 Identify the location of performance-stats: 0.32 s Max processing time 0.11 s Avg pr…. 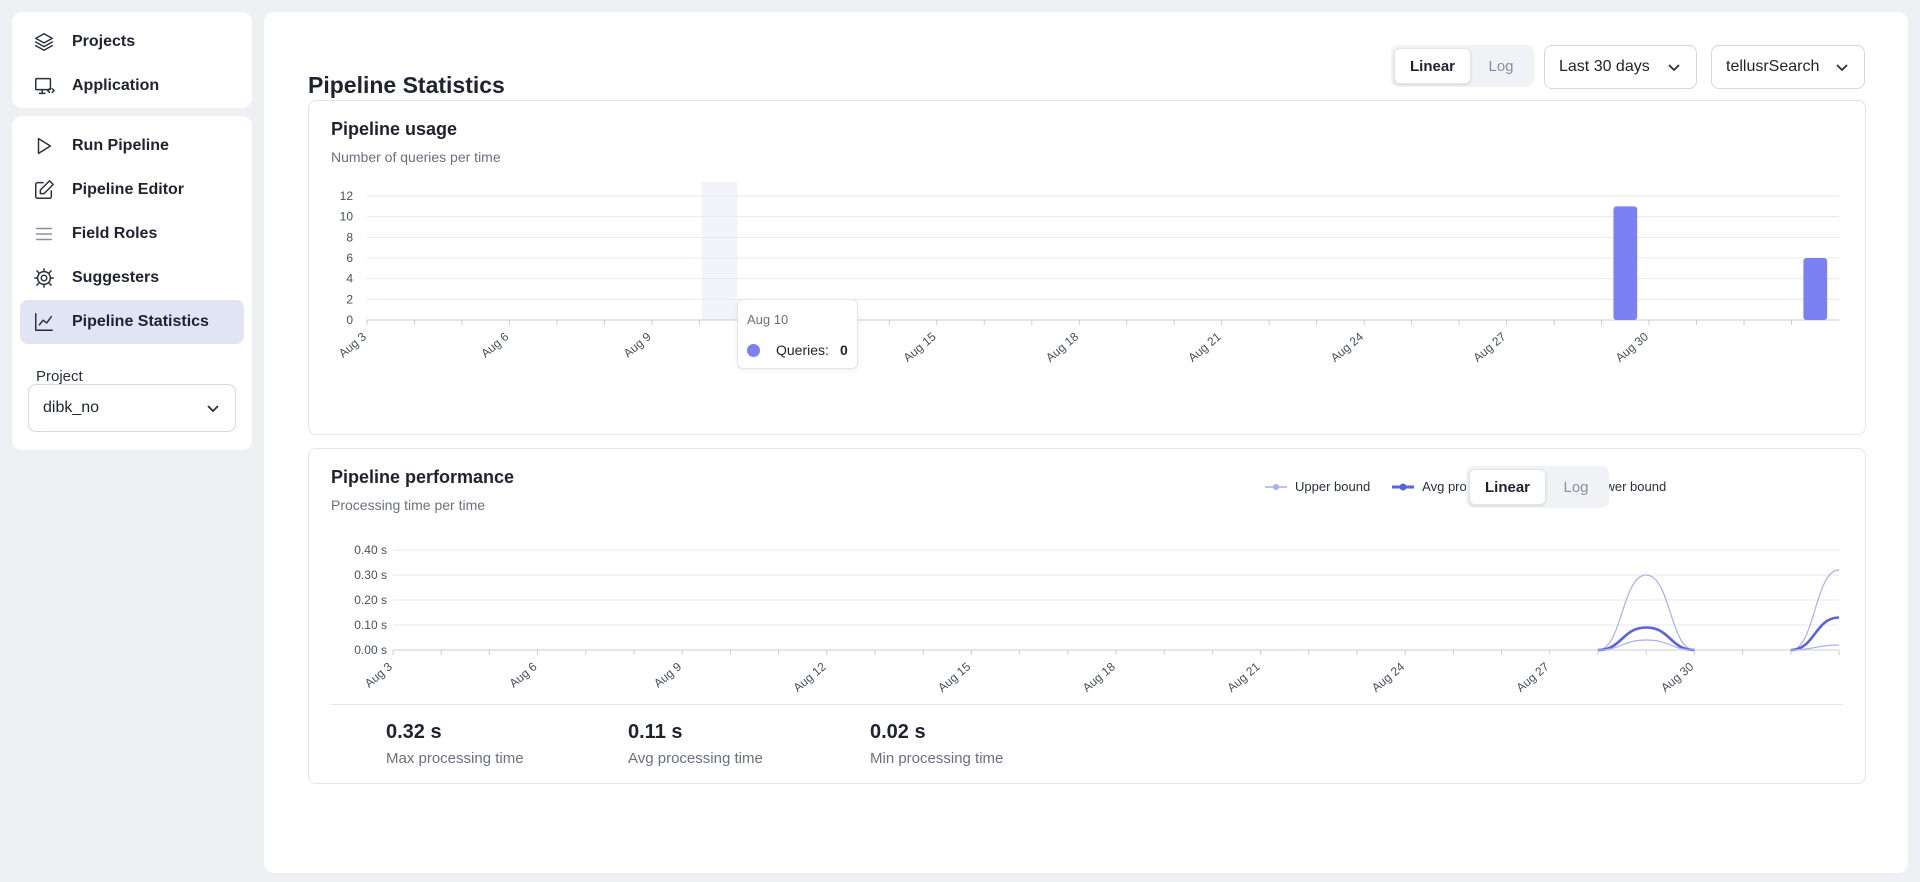
(1087, 735).